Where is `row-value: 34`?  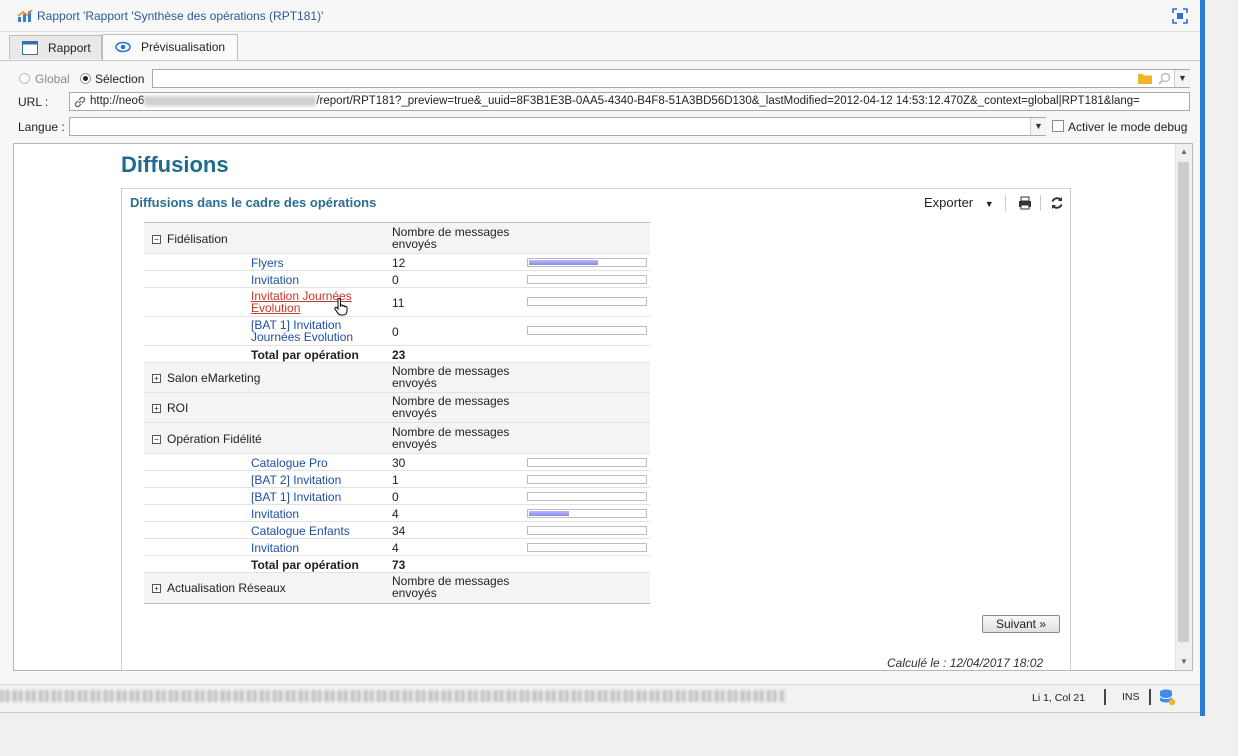
row-value: 34 is located at coordinates (399, 531).